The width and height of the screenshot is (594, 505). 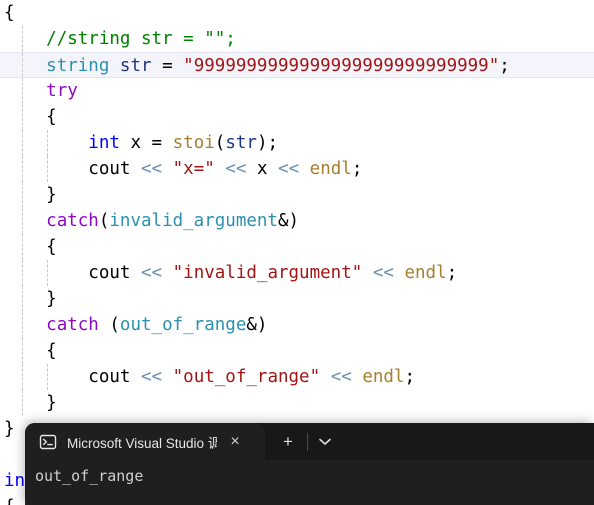 What do you see at coordinates (235, 441) in the screenshot?
I see `close-icon: ×` at bounding box center [235, 441].